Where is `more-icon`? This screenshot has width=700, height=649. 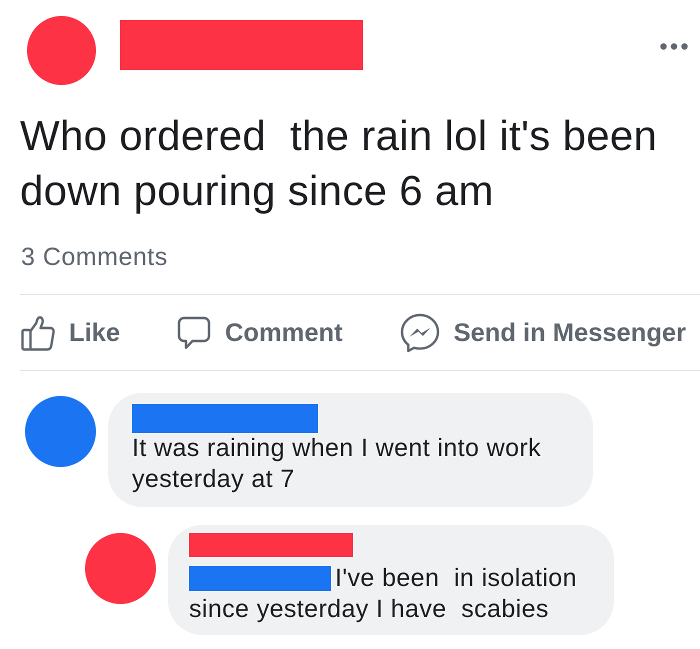 more-icon is located at coordinates (674, 46).